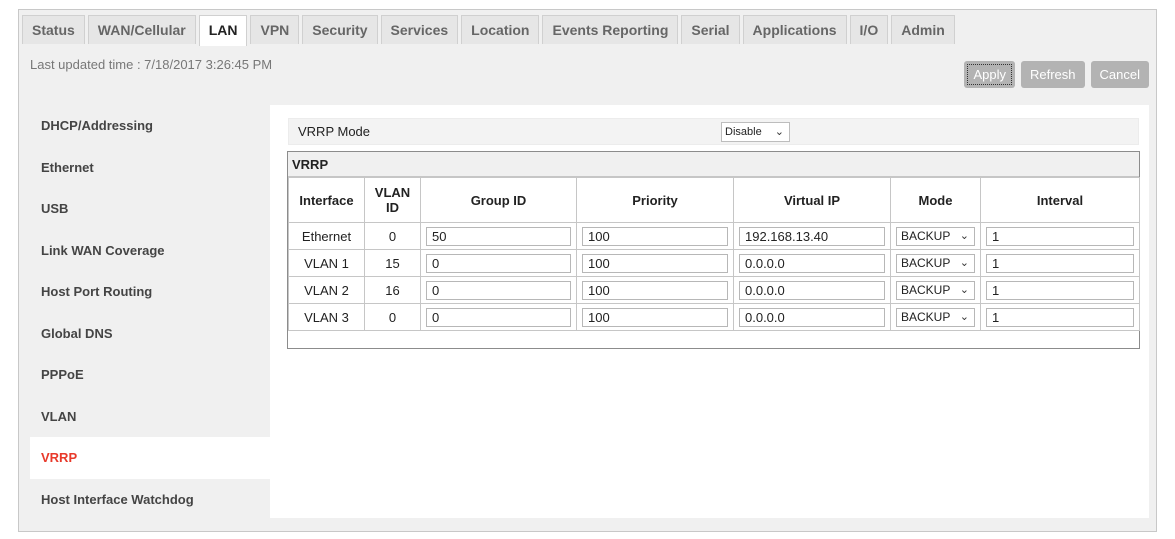  What do you see at coordinates (53, 29) in the screenshot?
I see `tab-status: Status` at bounding box center [53, 29].